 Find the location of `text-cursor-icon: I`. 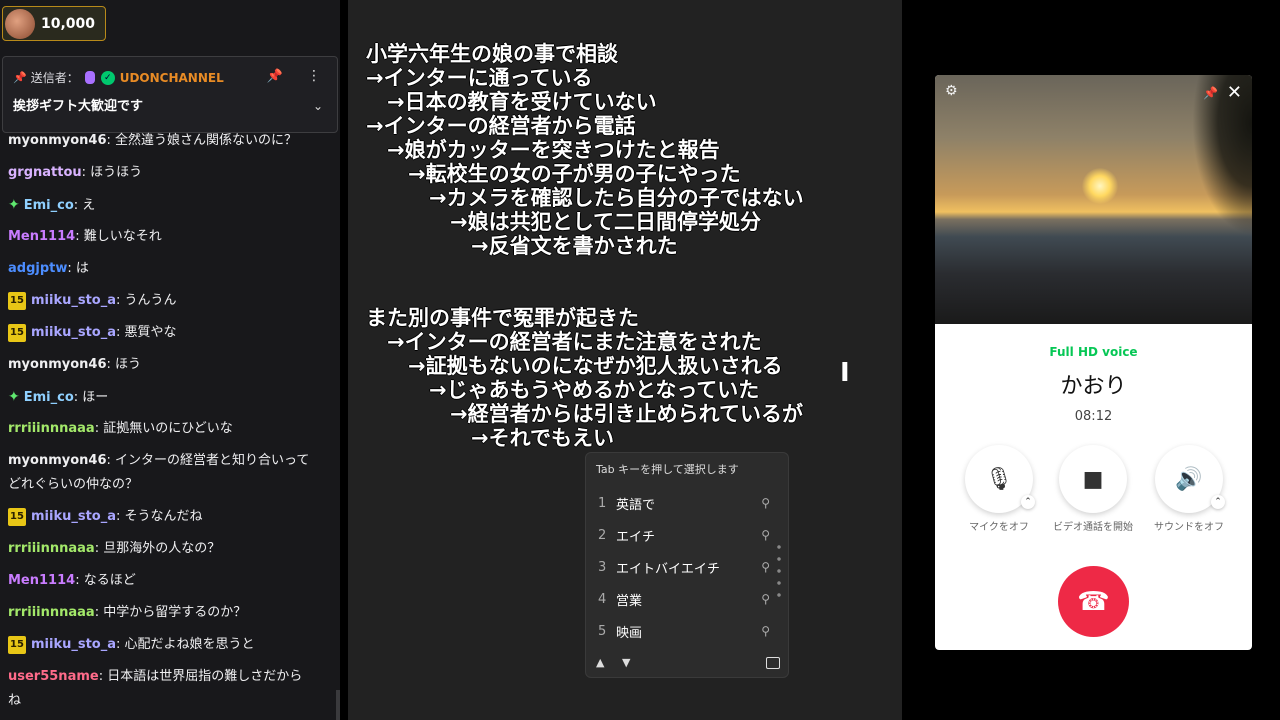

text-cursor-icon: I is located at coordinates (845, 373).